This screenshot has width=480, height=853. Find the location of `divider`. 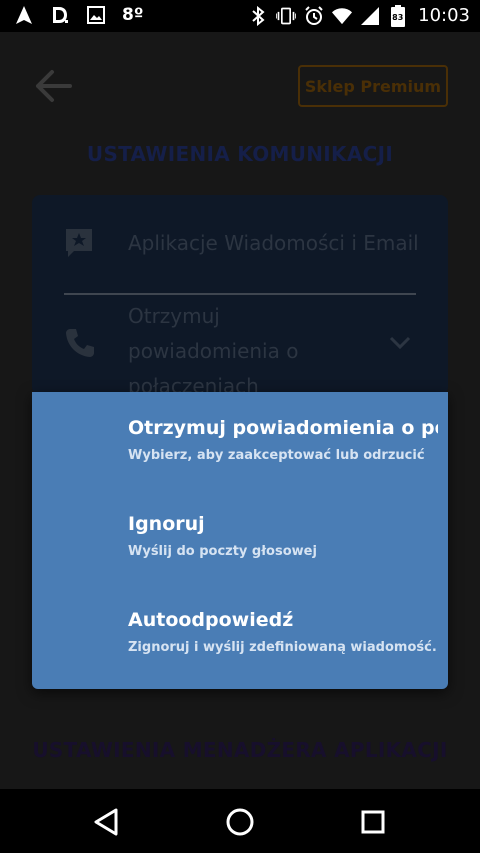

divider is located at coordinates (240, 294).